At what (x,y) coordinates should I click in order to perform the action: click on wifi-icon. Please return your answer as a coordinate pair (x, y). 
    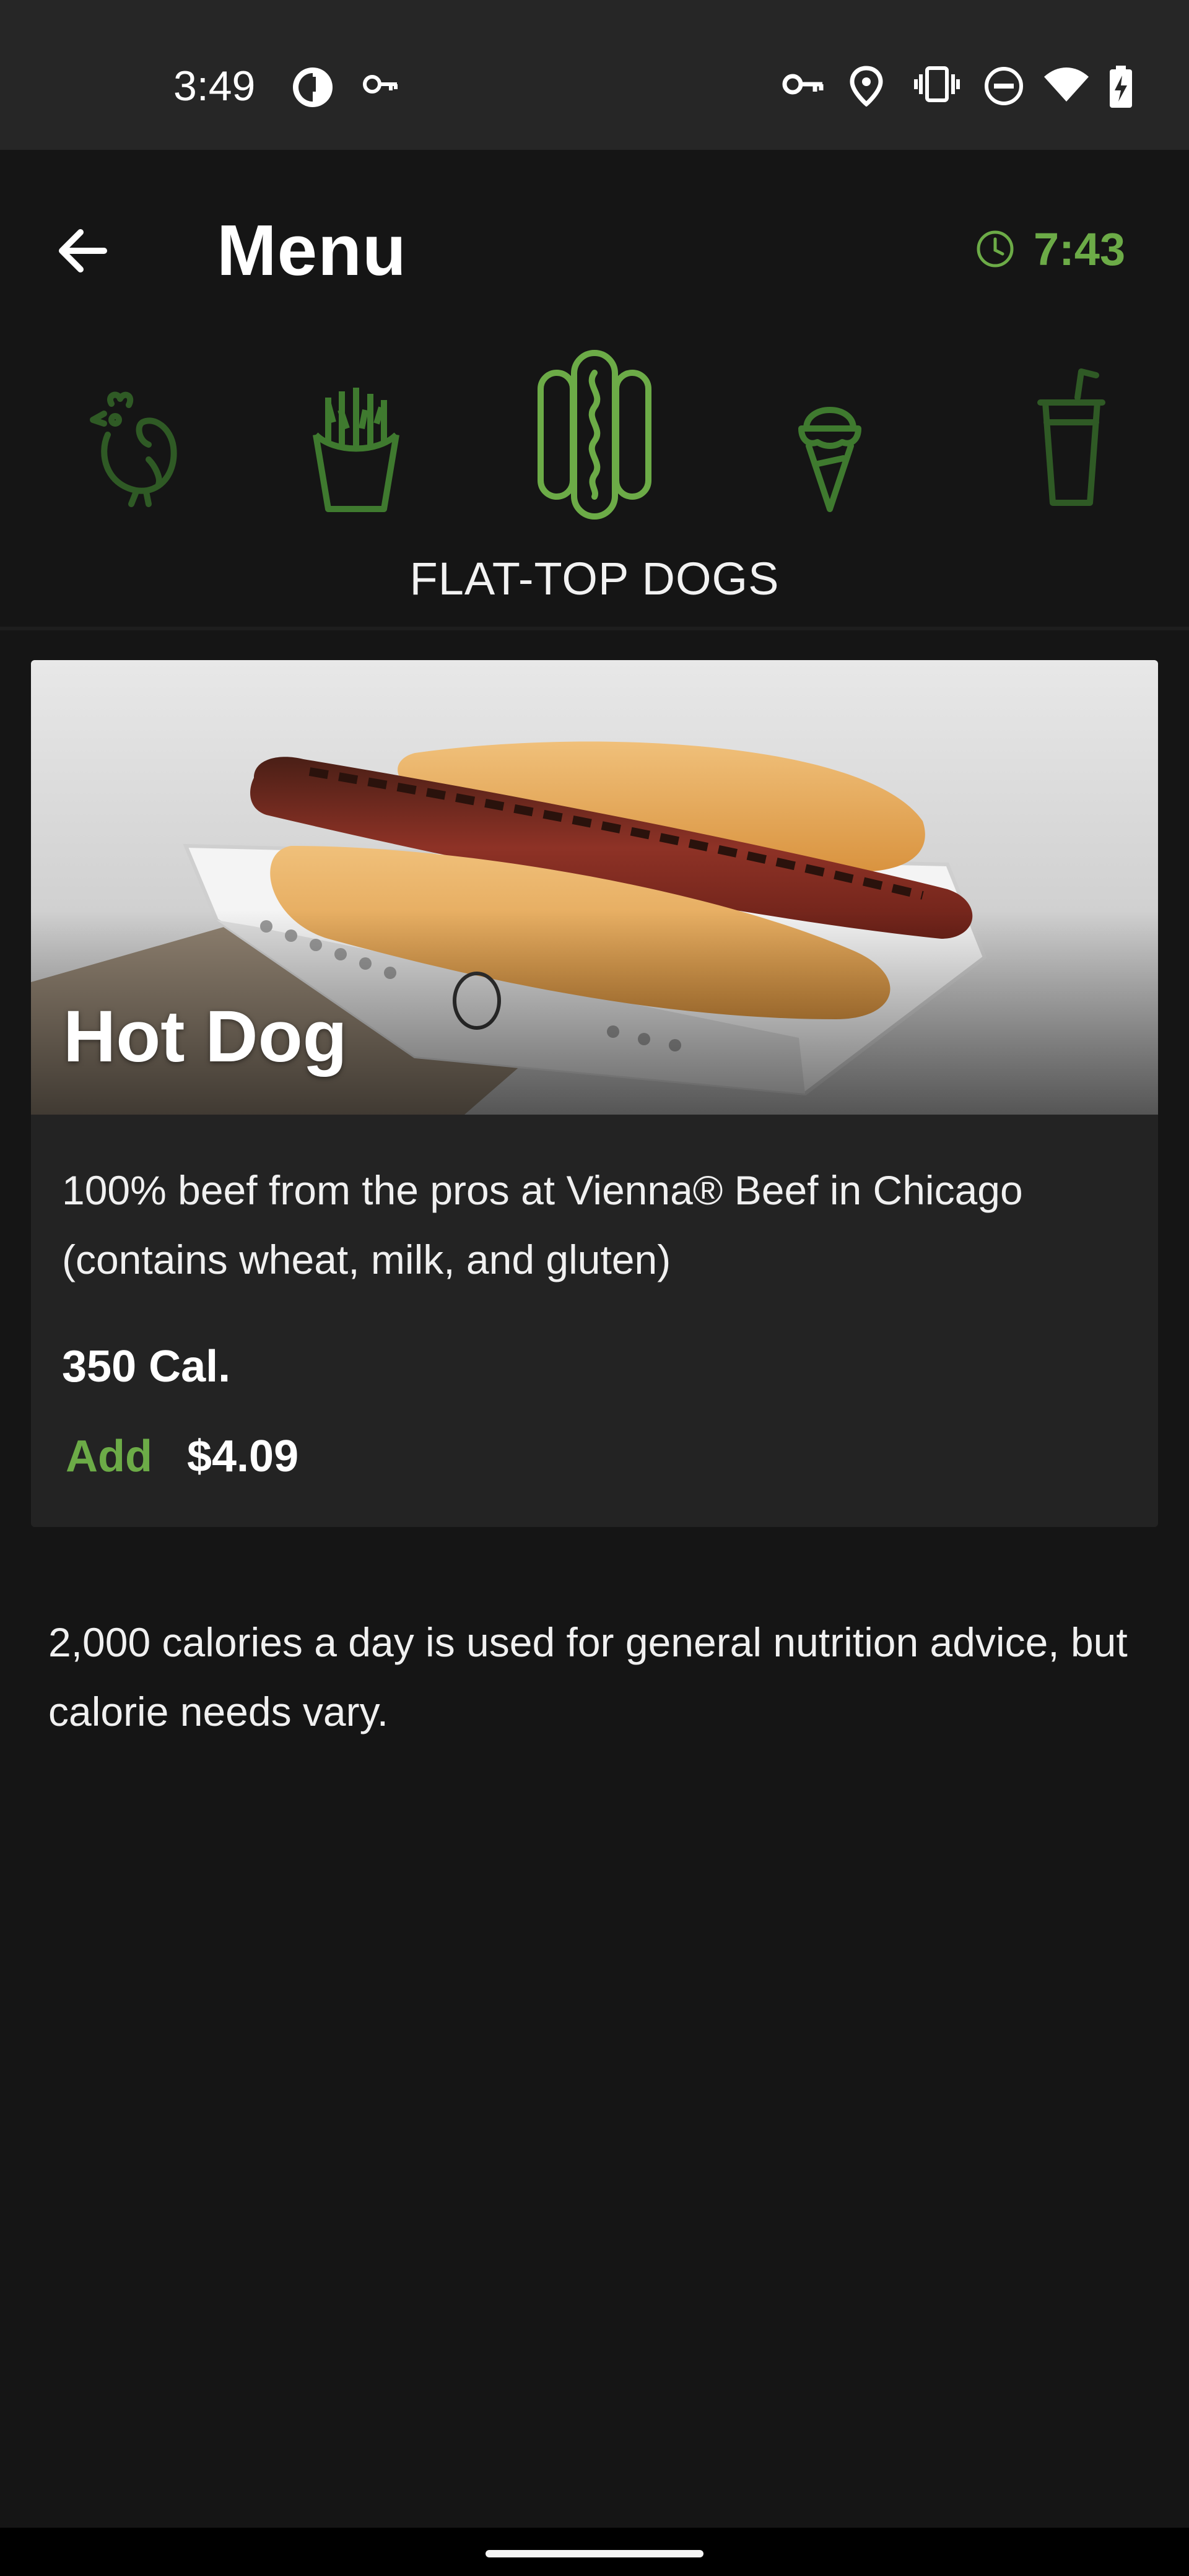
    Looking at the image, I should click on (1066, 84).